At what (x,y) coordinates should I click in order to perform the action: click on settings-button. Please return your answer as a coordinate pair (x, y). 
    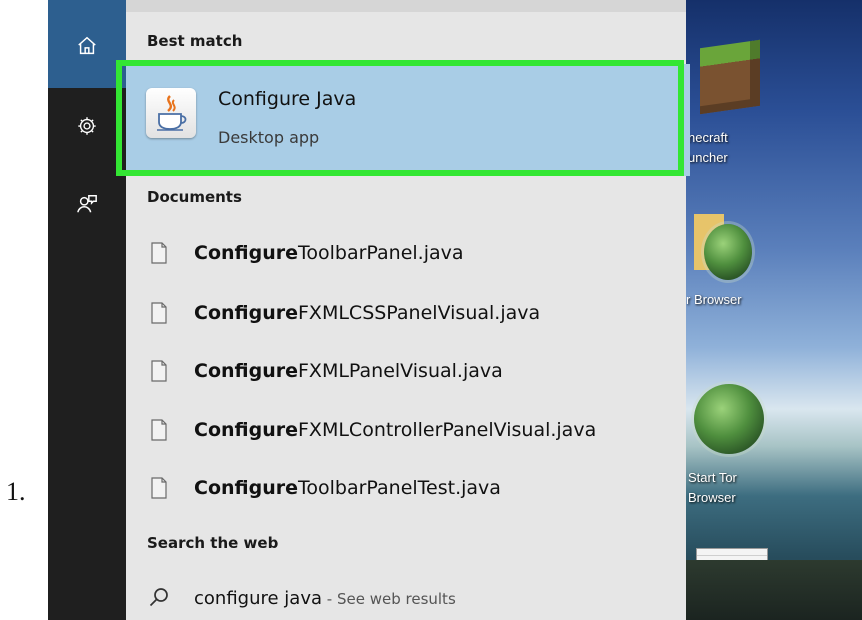
    Looking at the image, I should click on (87, 126).